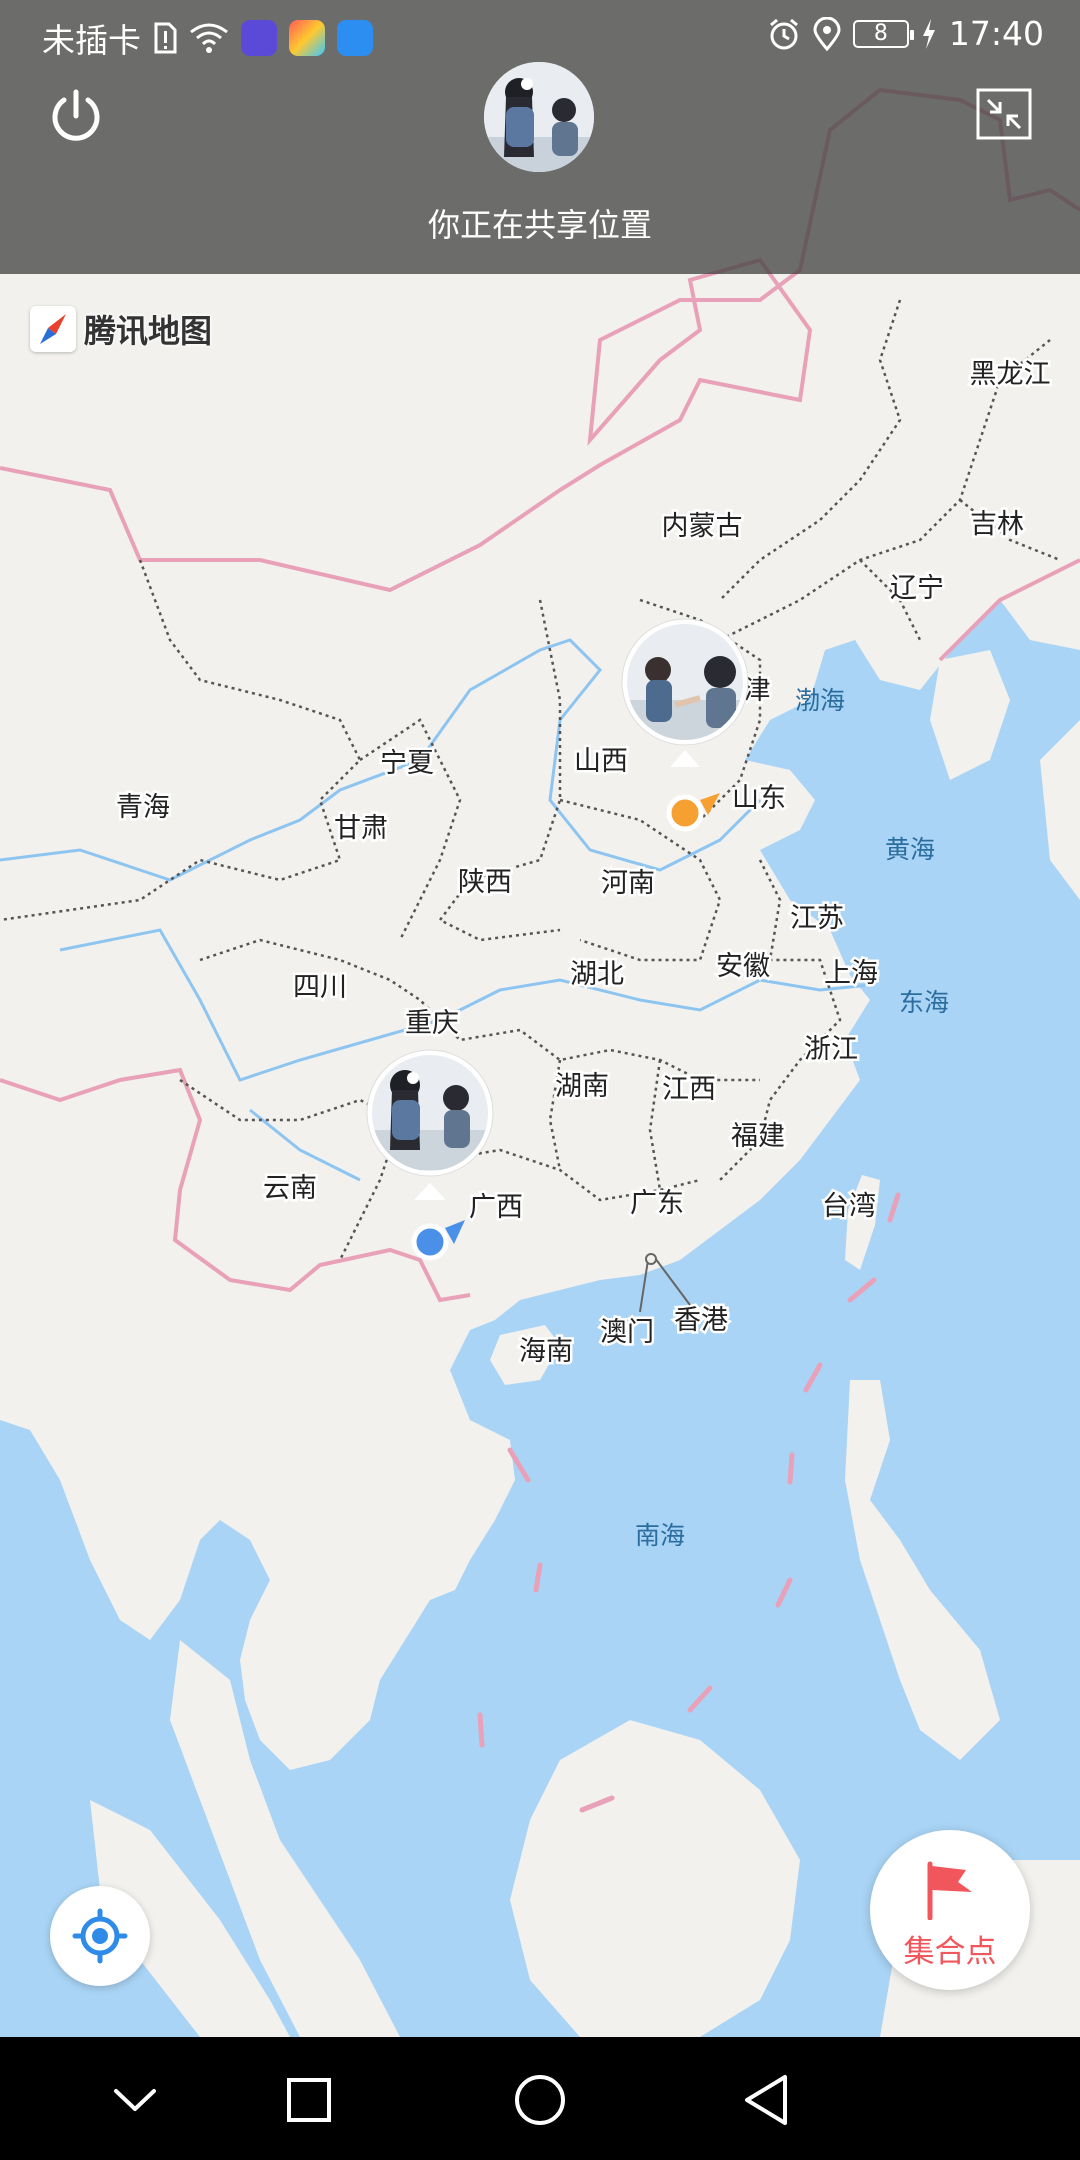  Describe the element at coordinates (950, 1952) in the screenshot. I see `rally-point-label: 集合点` at that location.